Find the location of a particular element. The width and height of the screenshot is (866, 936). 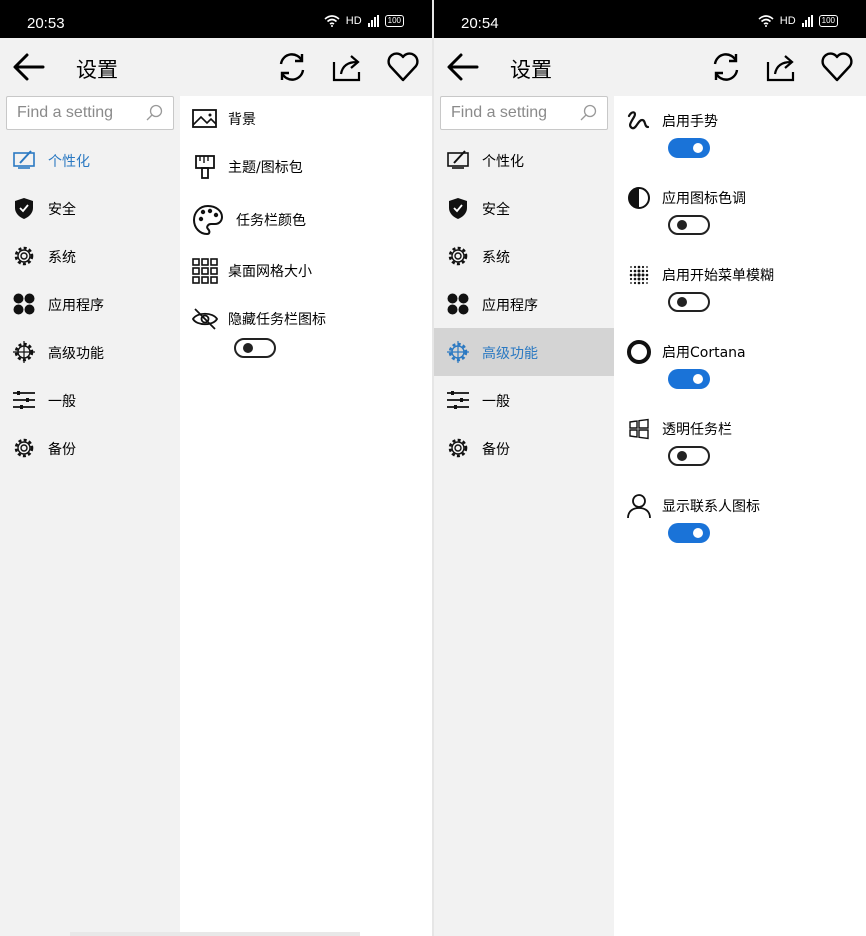

setting-row-transparent-taskbar: 透明任务栏 is located at coordinates (746, 446).